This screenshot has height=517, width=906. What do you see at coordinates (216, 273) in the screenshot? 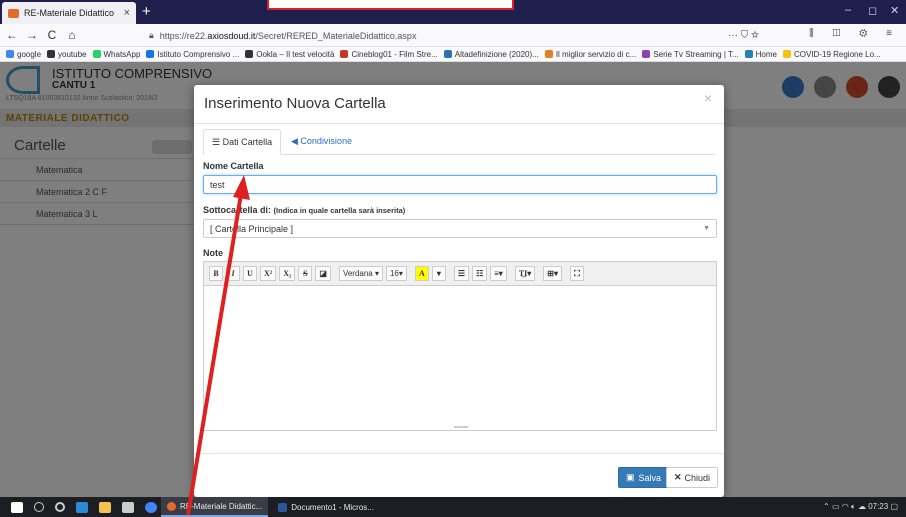
I see `bold-button: B` at bounding box center [216, 273].